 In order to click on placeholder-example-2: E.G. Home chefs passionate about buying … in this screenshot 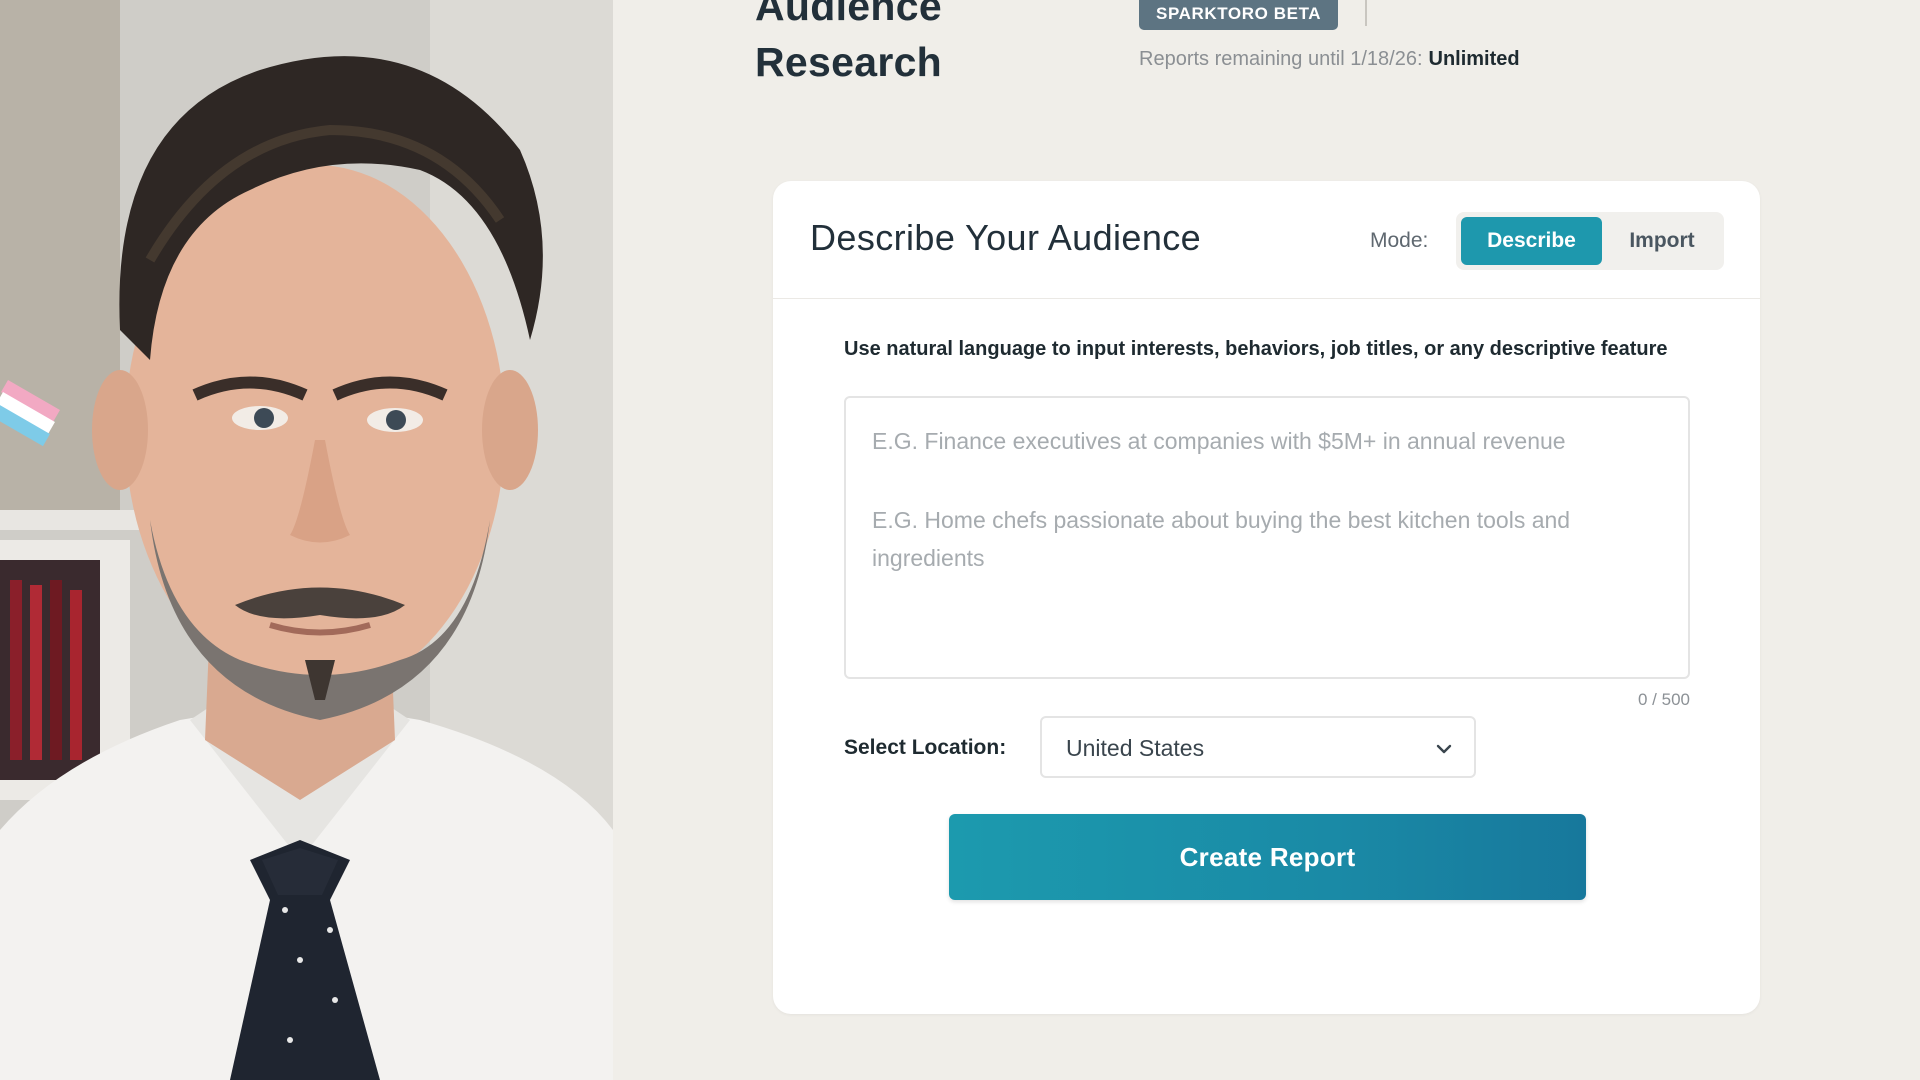, I will do `click(1221, 539)`.